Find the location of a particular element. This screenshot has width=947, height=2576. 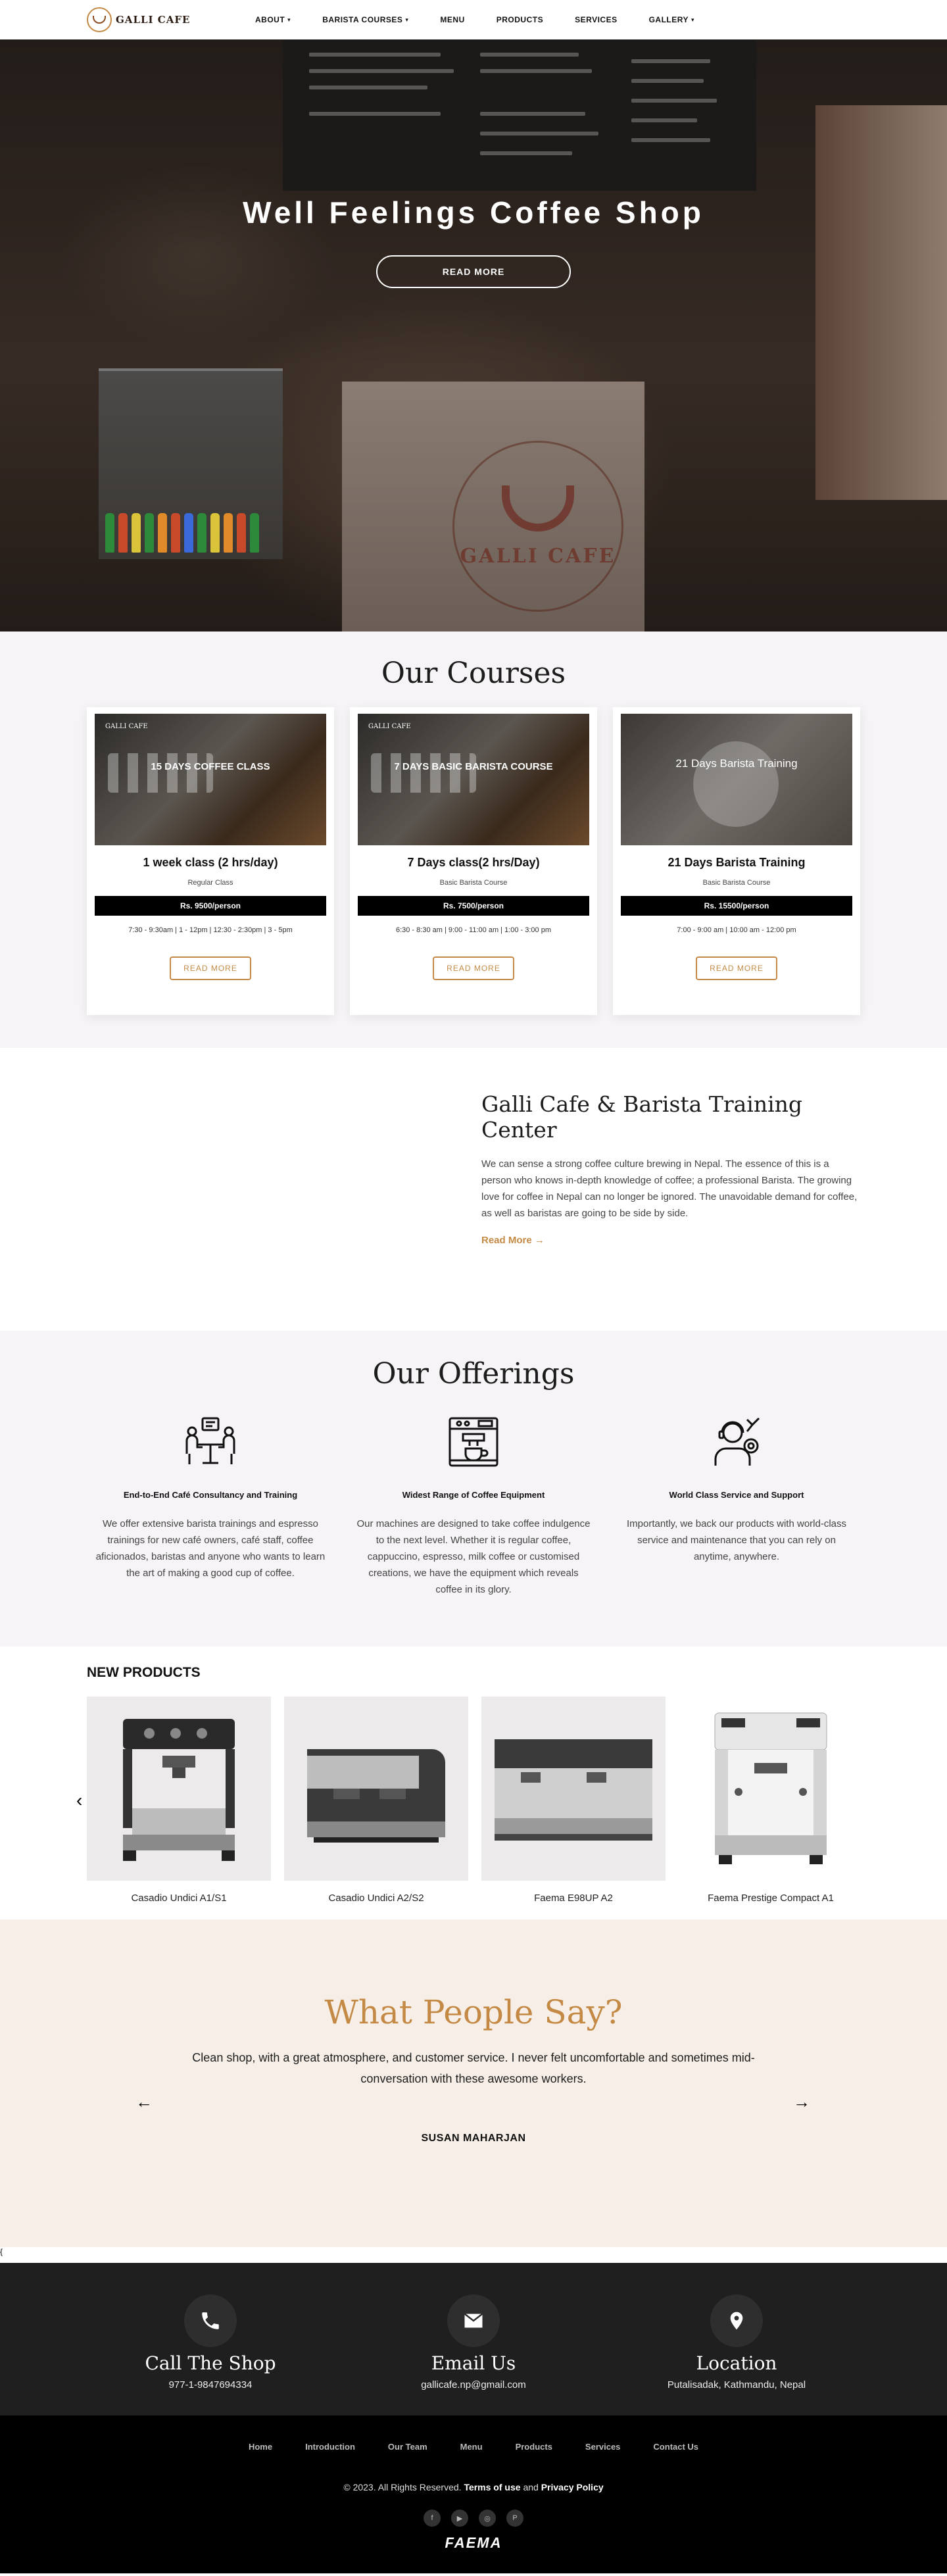

contact-location: Location Putalisadak, Kathmandu, Nepal is located at coordinates (736, 2354).